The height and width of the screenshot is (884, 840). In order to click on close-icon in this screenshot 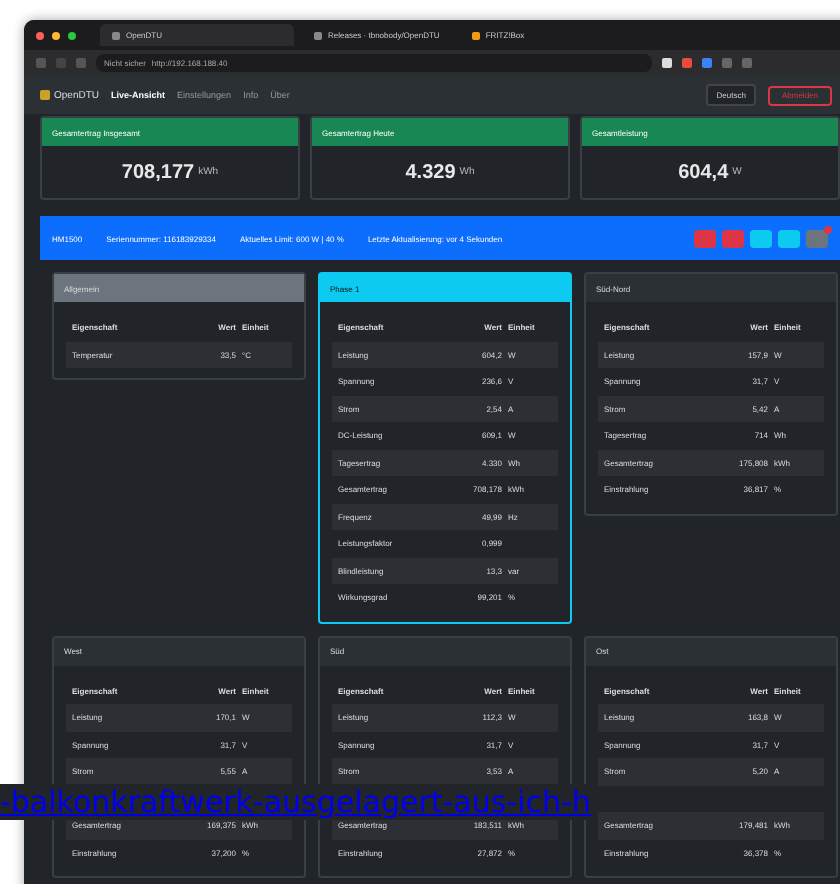, I will do `click(40, 35)`.